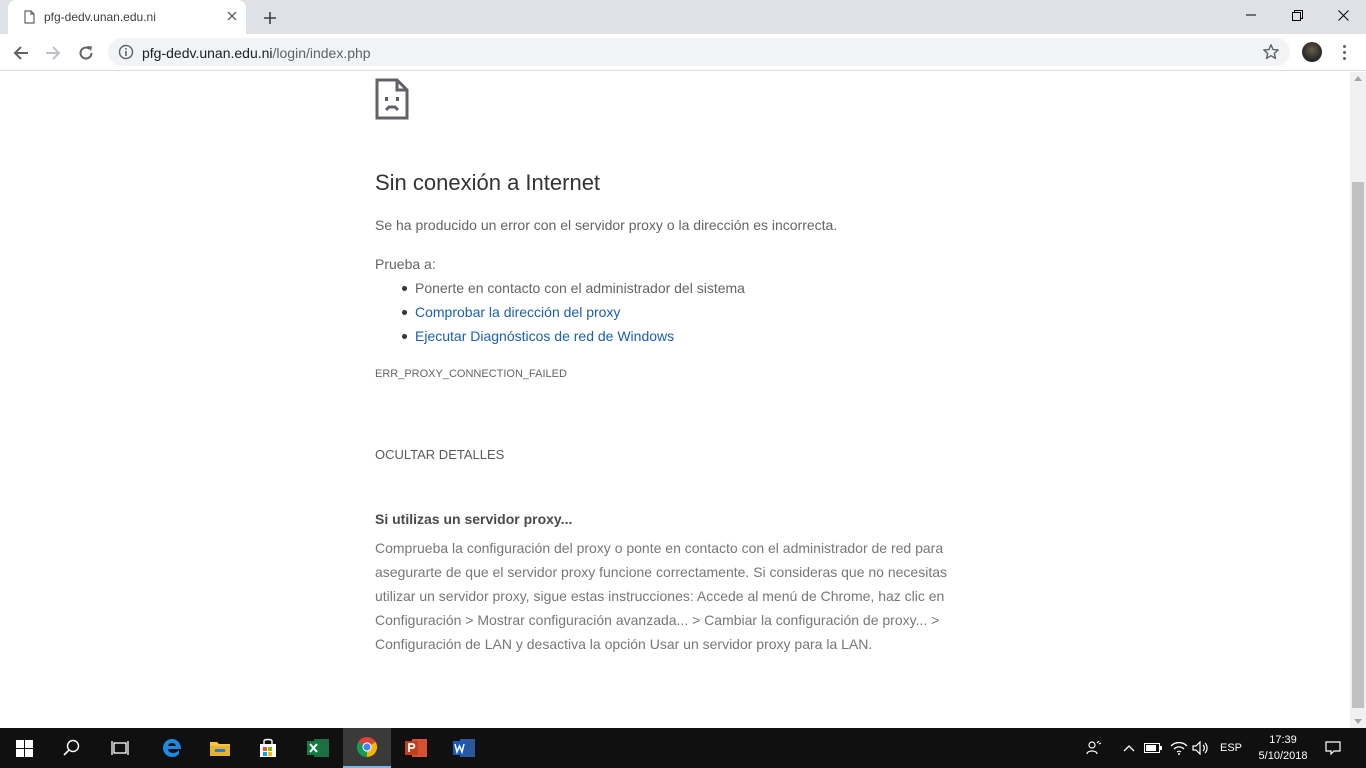 The height and width of the screenshot is (768, 1366). I want to click on star-icon, so click(1271, 52).